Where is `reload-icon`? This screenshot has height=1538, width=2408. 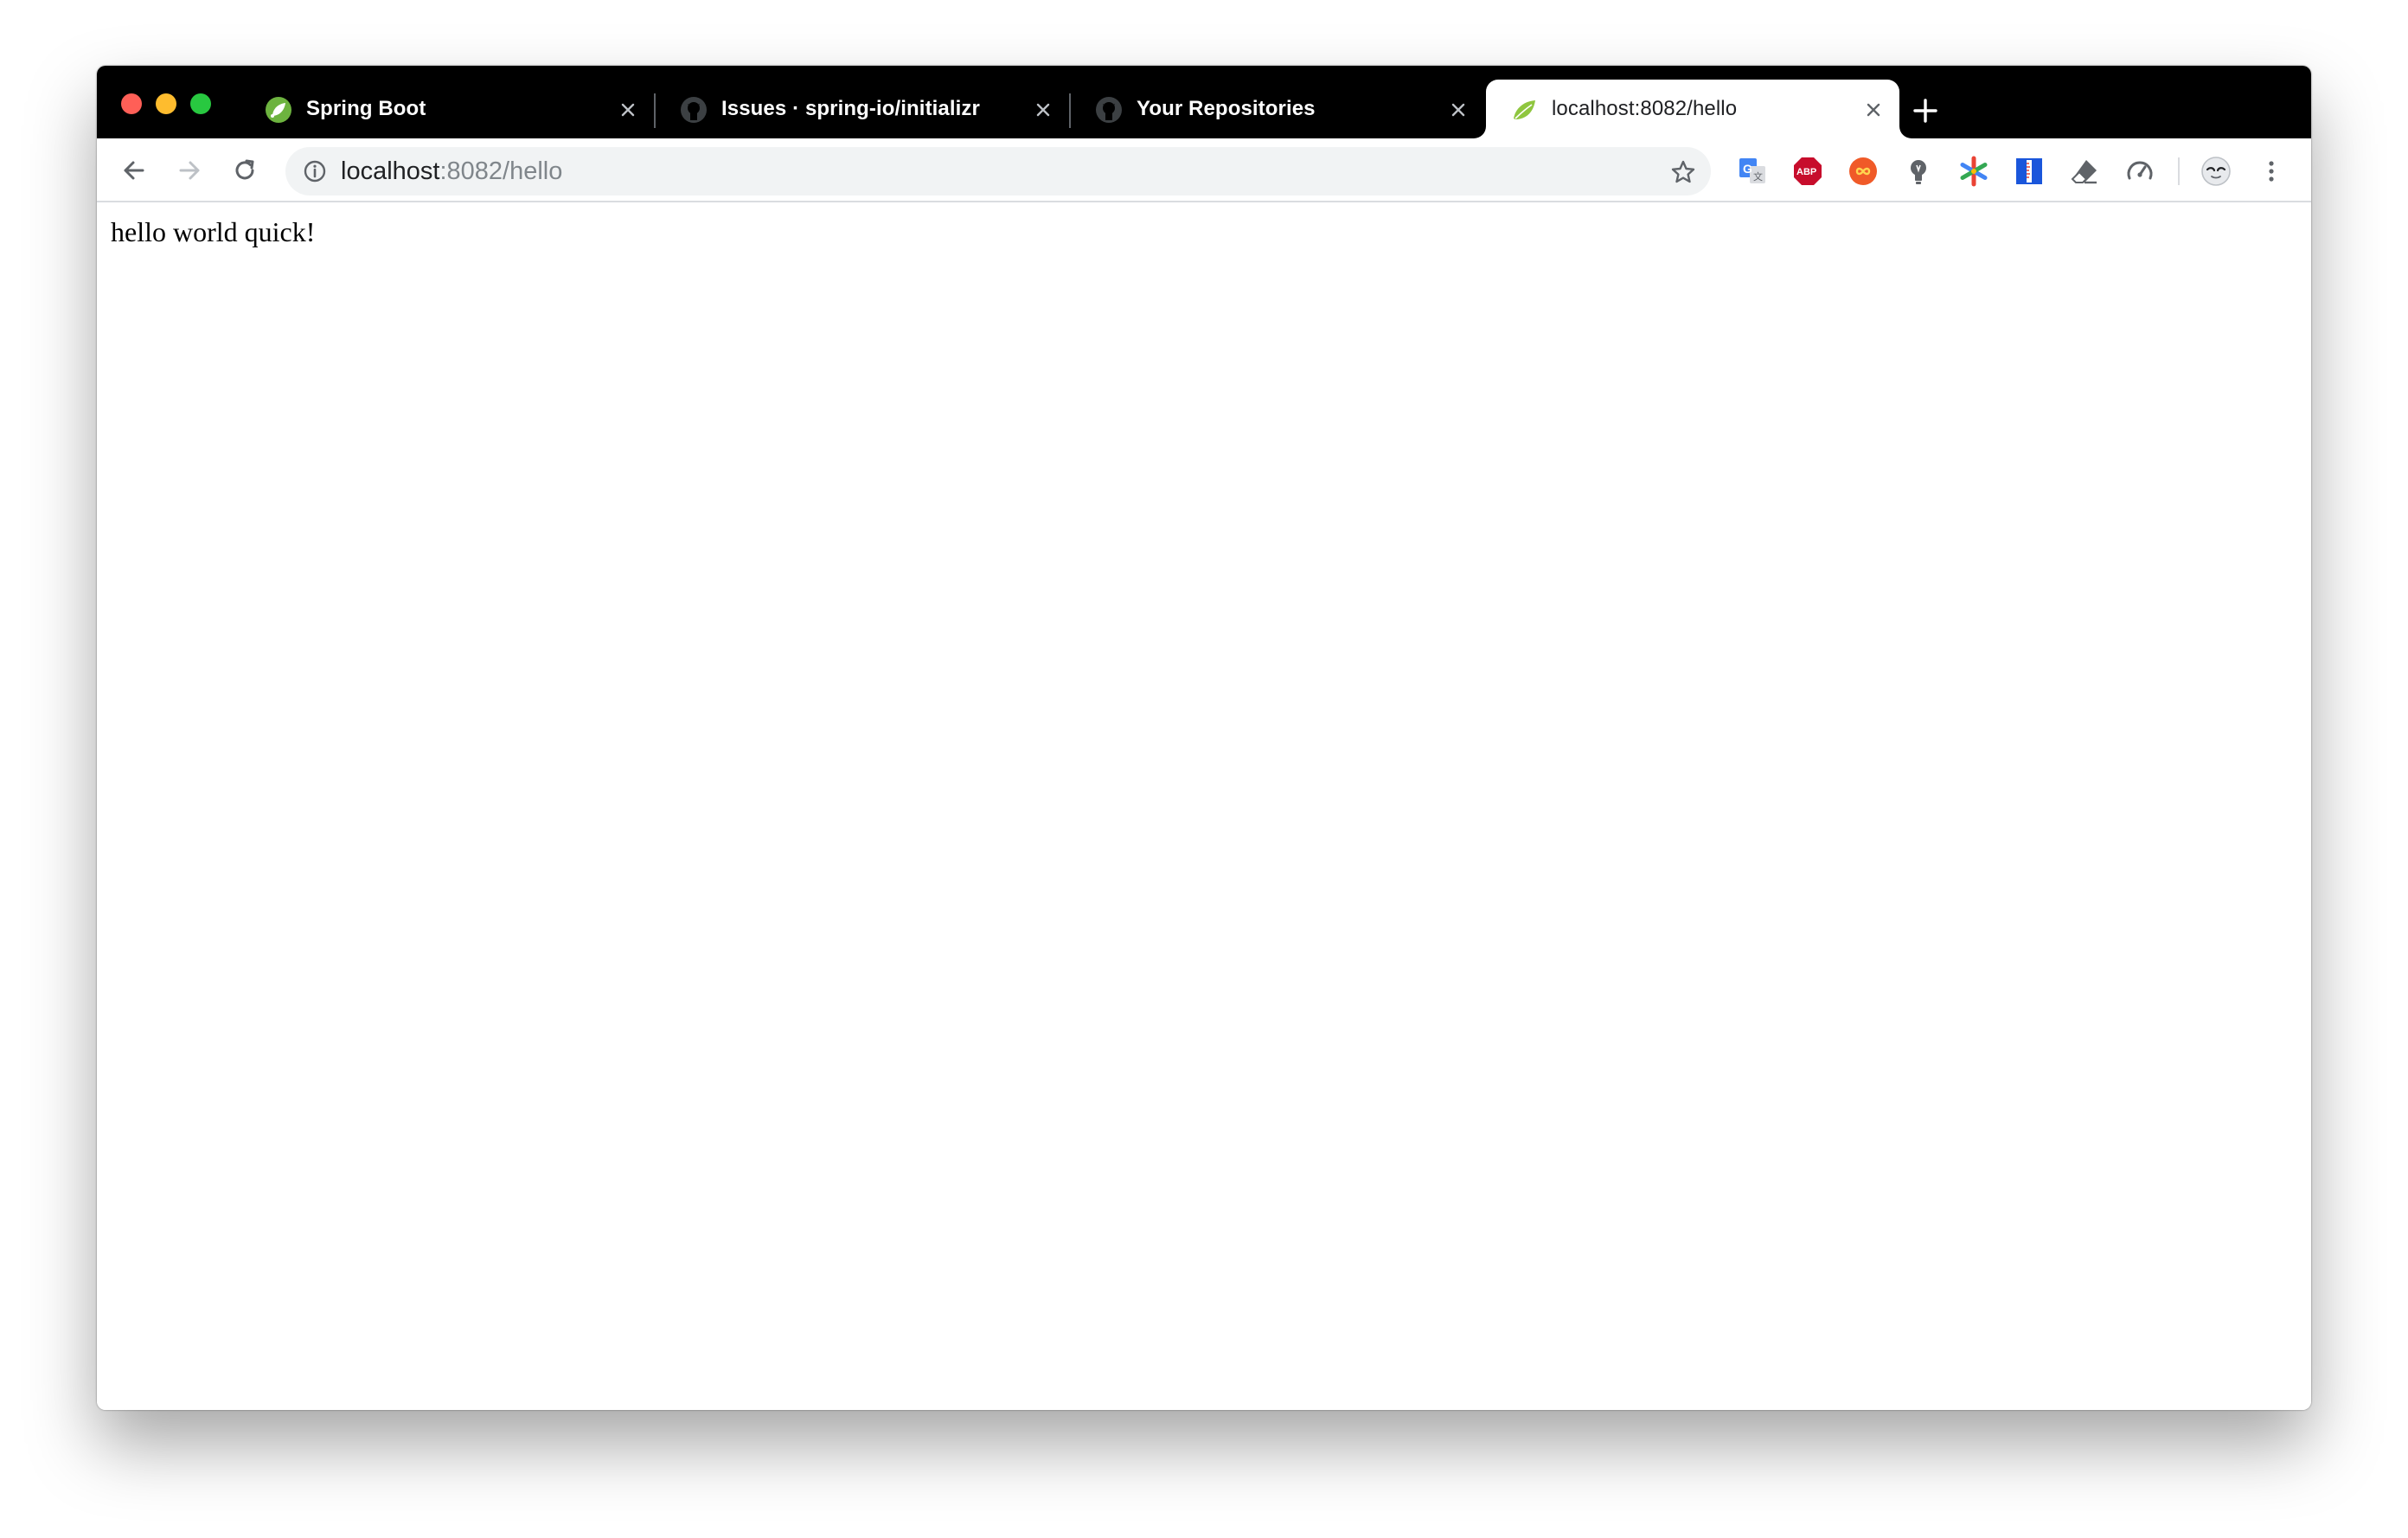 reload-icon is located at coordinates (244, 170).